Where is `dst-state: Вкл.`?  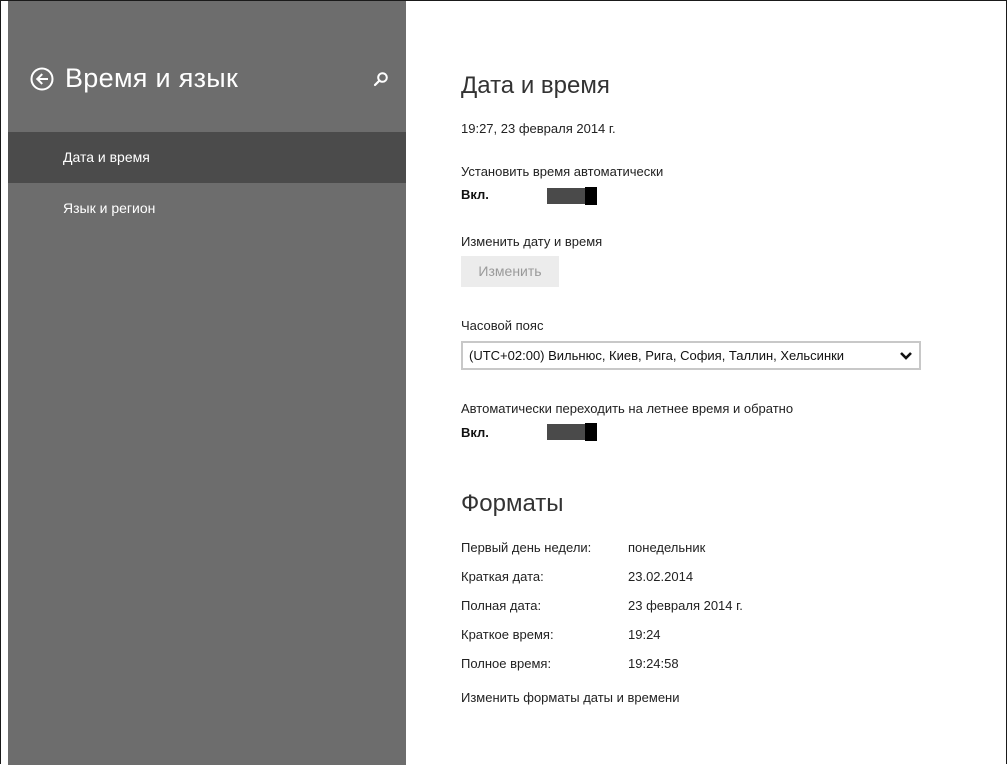 dst-state: Вкл. is located at coordinates (475, 432).